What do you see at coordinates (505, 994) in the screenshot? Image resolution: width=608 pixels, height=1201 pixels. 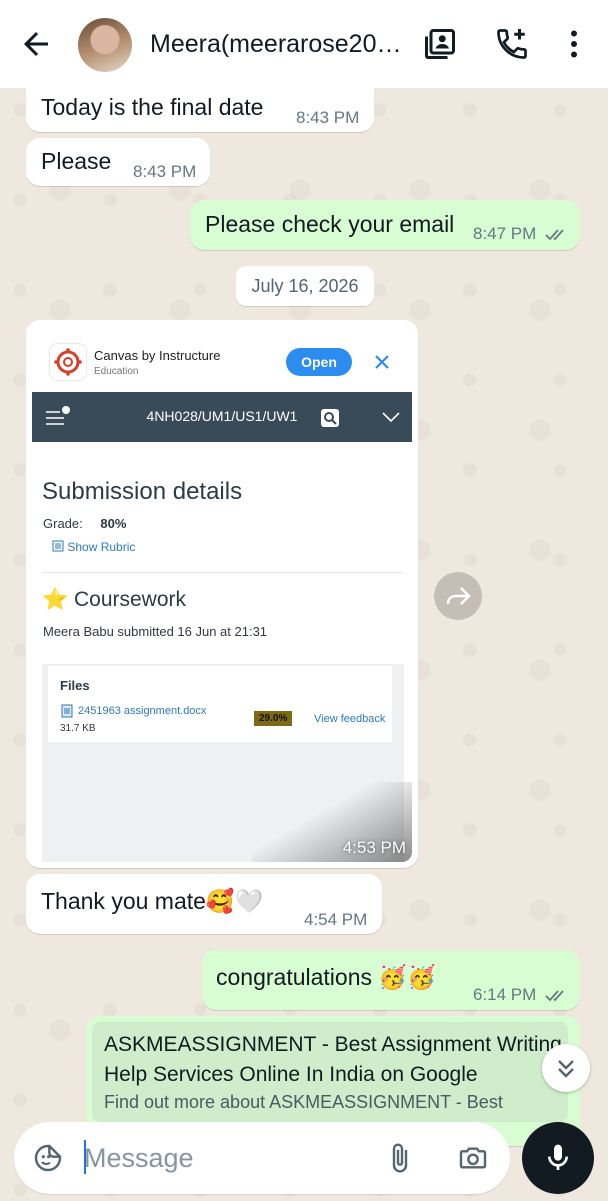 I see `message-time: 6:14 PM` at bounding box center [505, 994].